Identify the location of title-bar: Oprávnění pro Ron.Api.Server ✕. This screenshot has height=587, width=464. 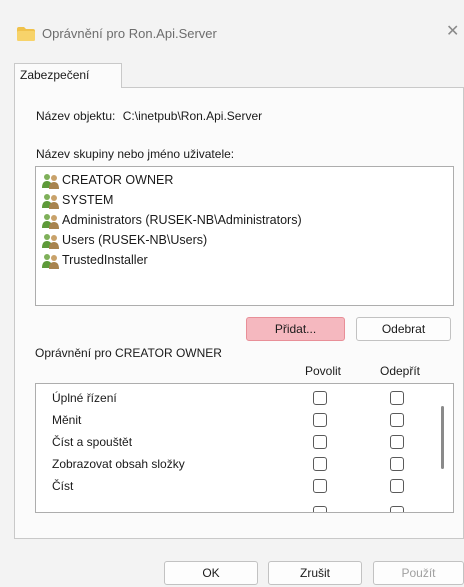
(232, 30).